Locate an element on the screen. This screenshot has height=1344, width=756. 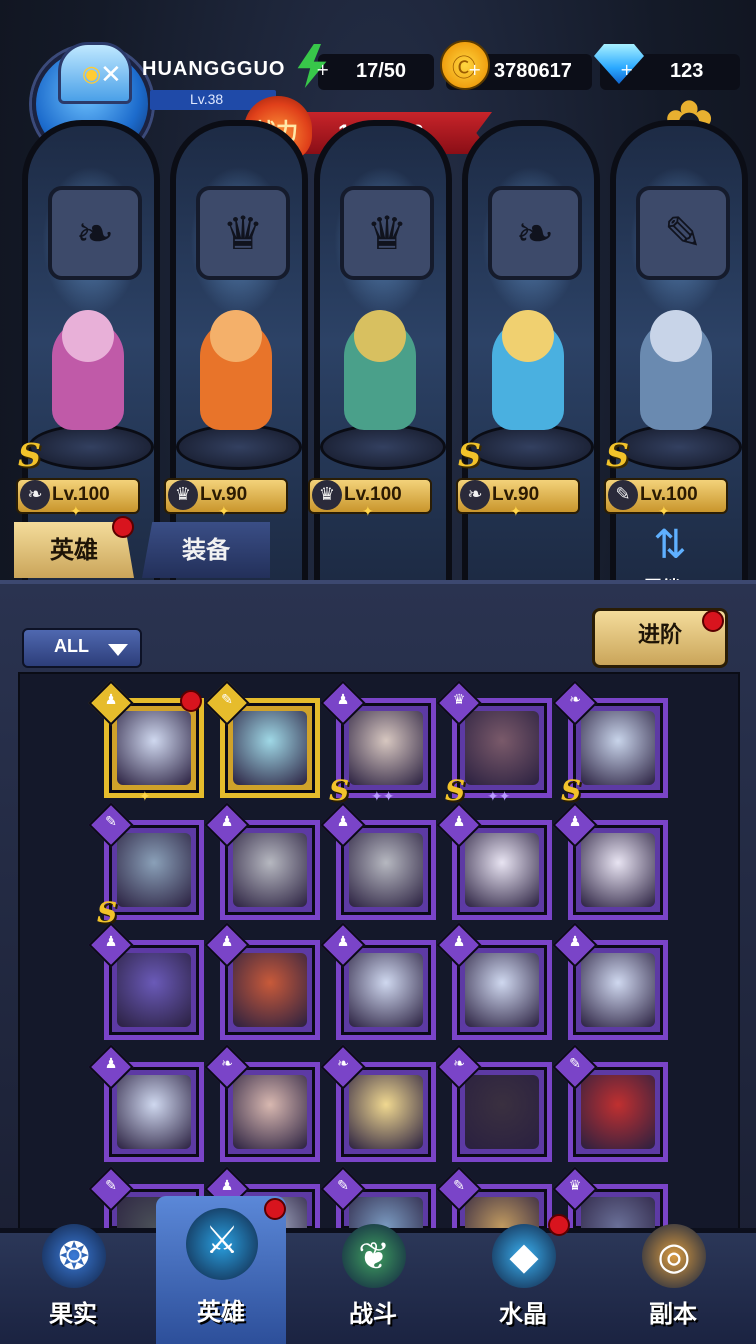
gold-value: 3780617 is located at coordinates (533, 71).